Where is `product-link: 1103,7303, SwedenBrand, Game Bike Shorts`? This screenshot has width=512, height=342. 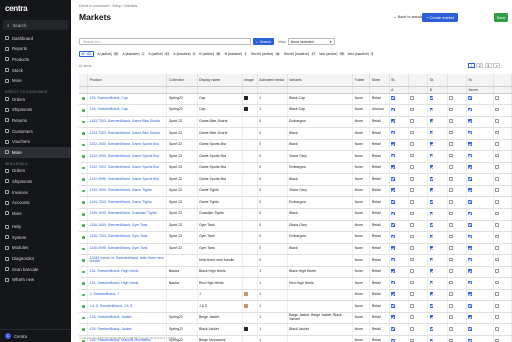 product-link: 1103,7303, SwedenBrand, Game Bike Shorts is located at coordinates (127, 122).